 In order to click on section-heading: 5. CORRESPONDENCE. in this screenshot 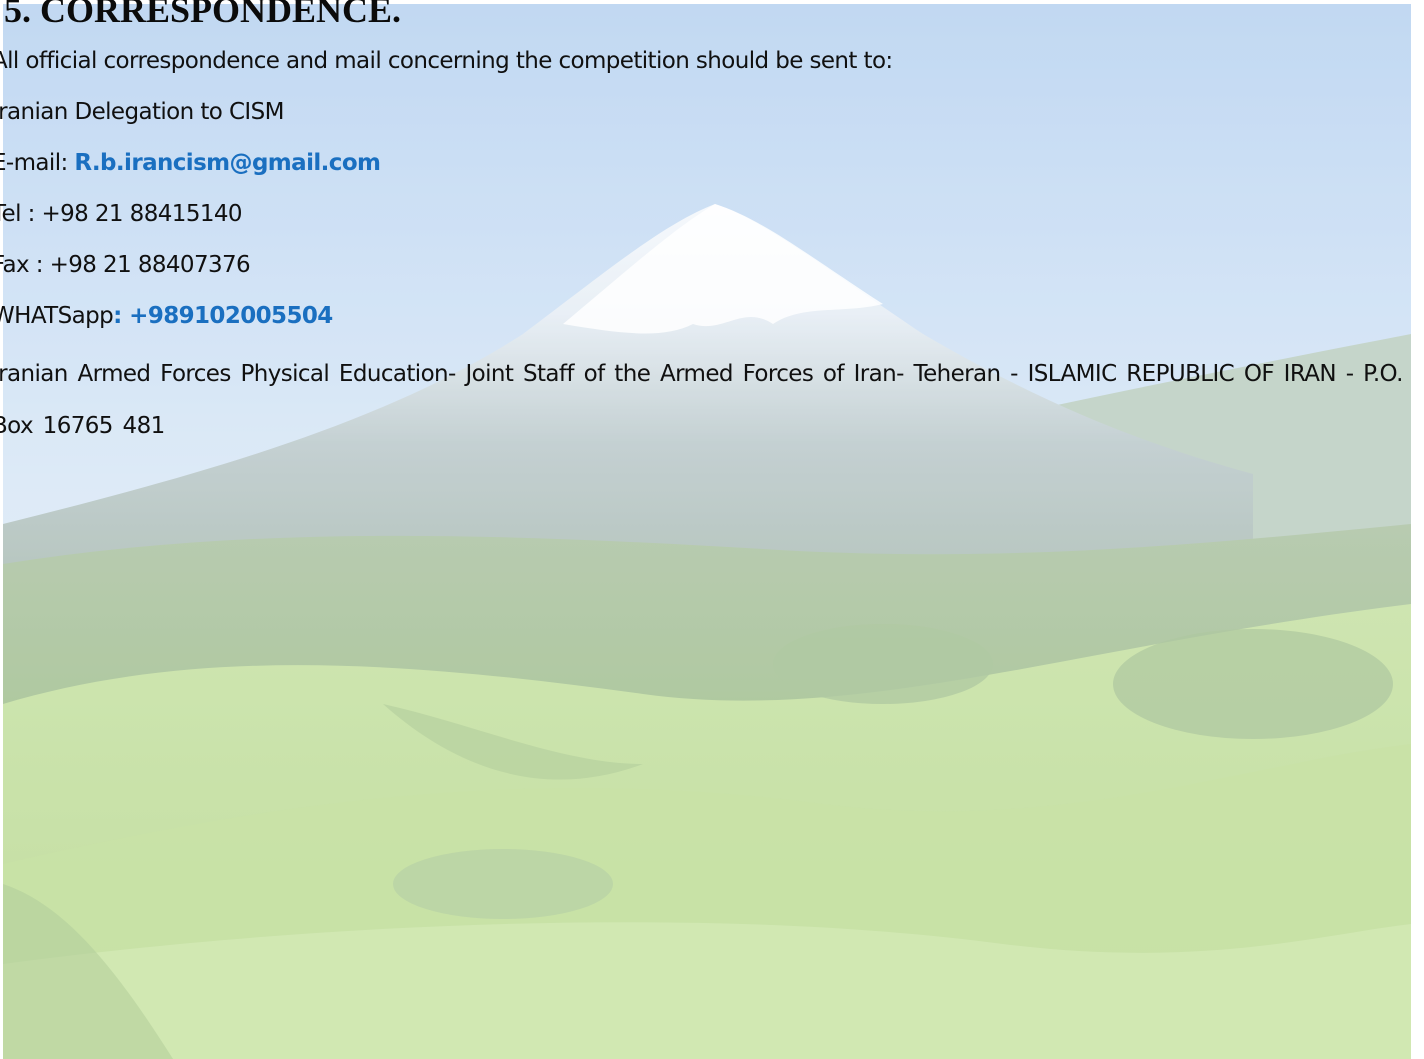, I will do `click(203, 15)`.